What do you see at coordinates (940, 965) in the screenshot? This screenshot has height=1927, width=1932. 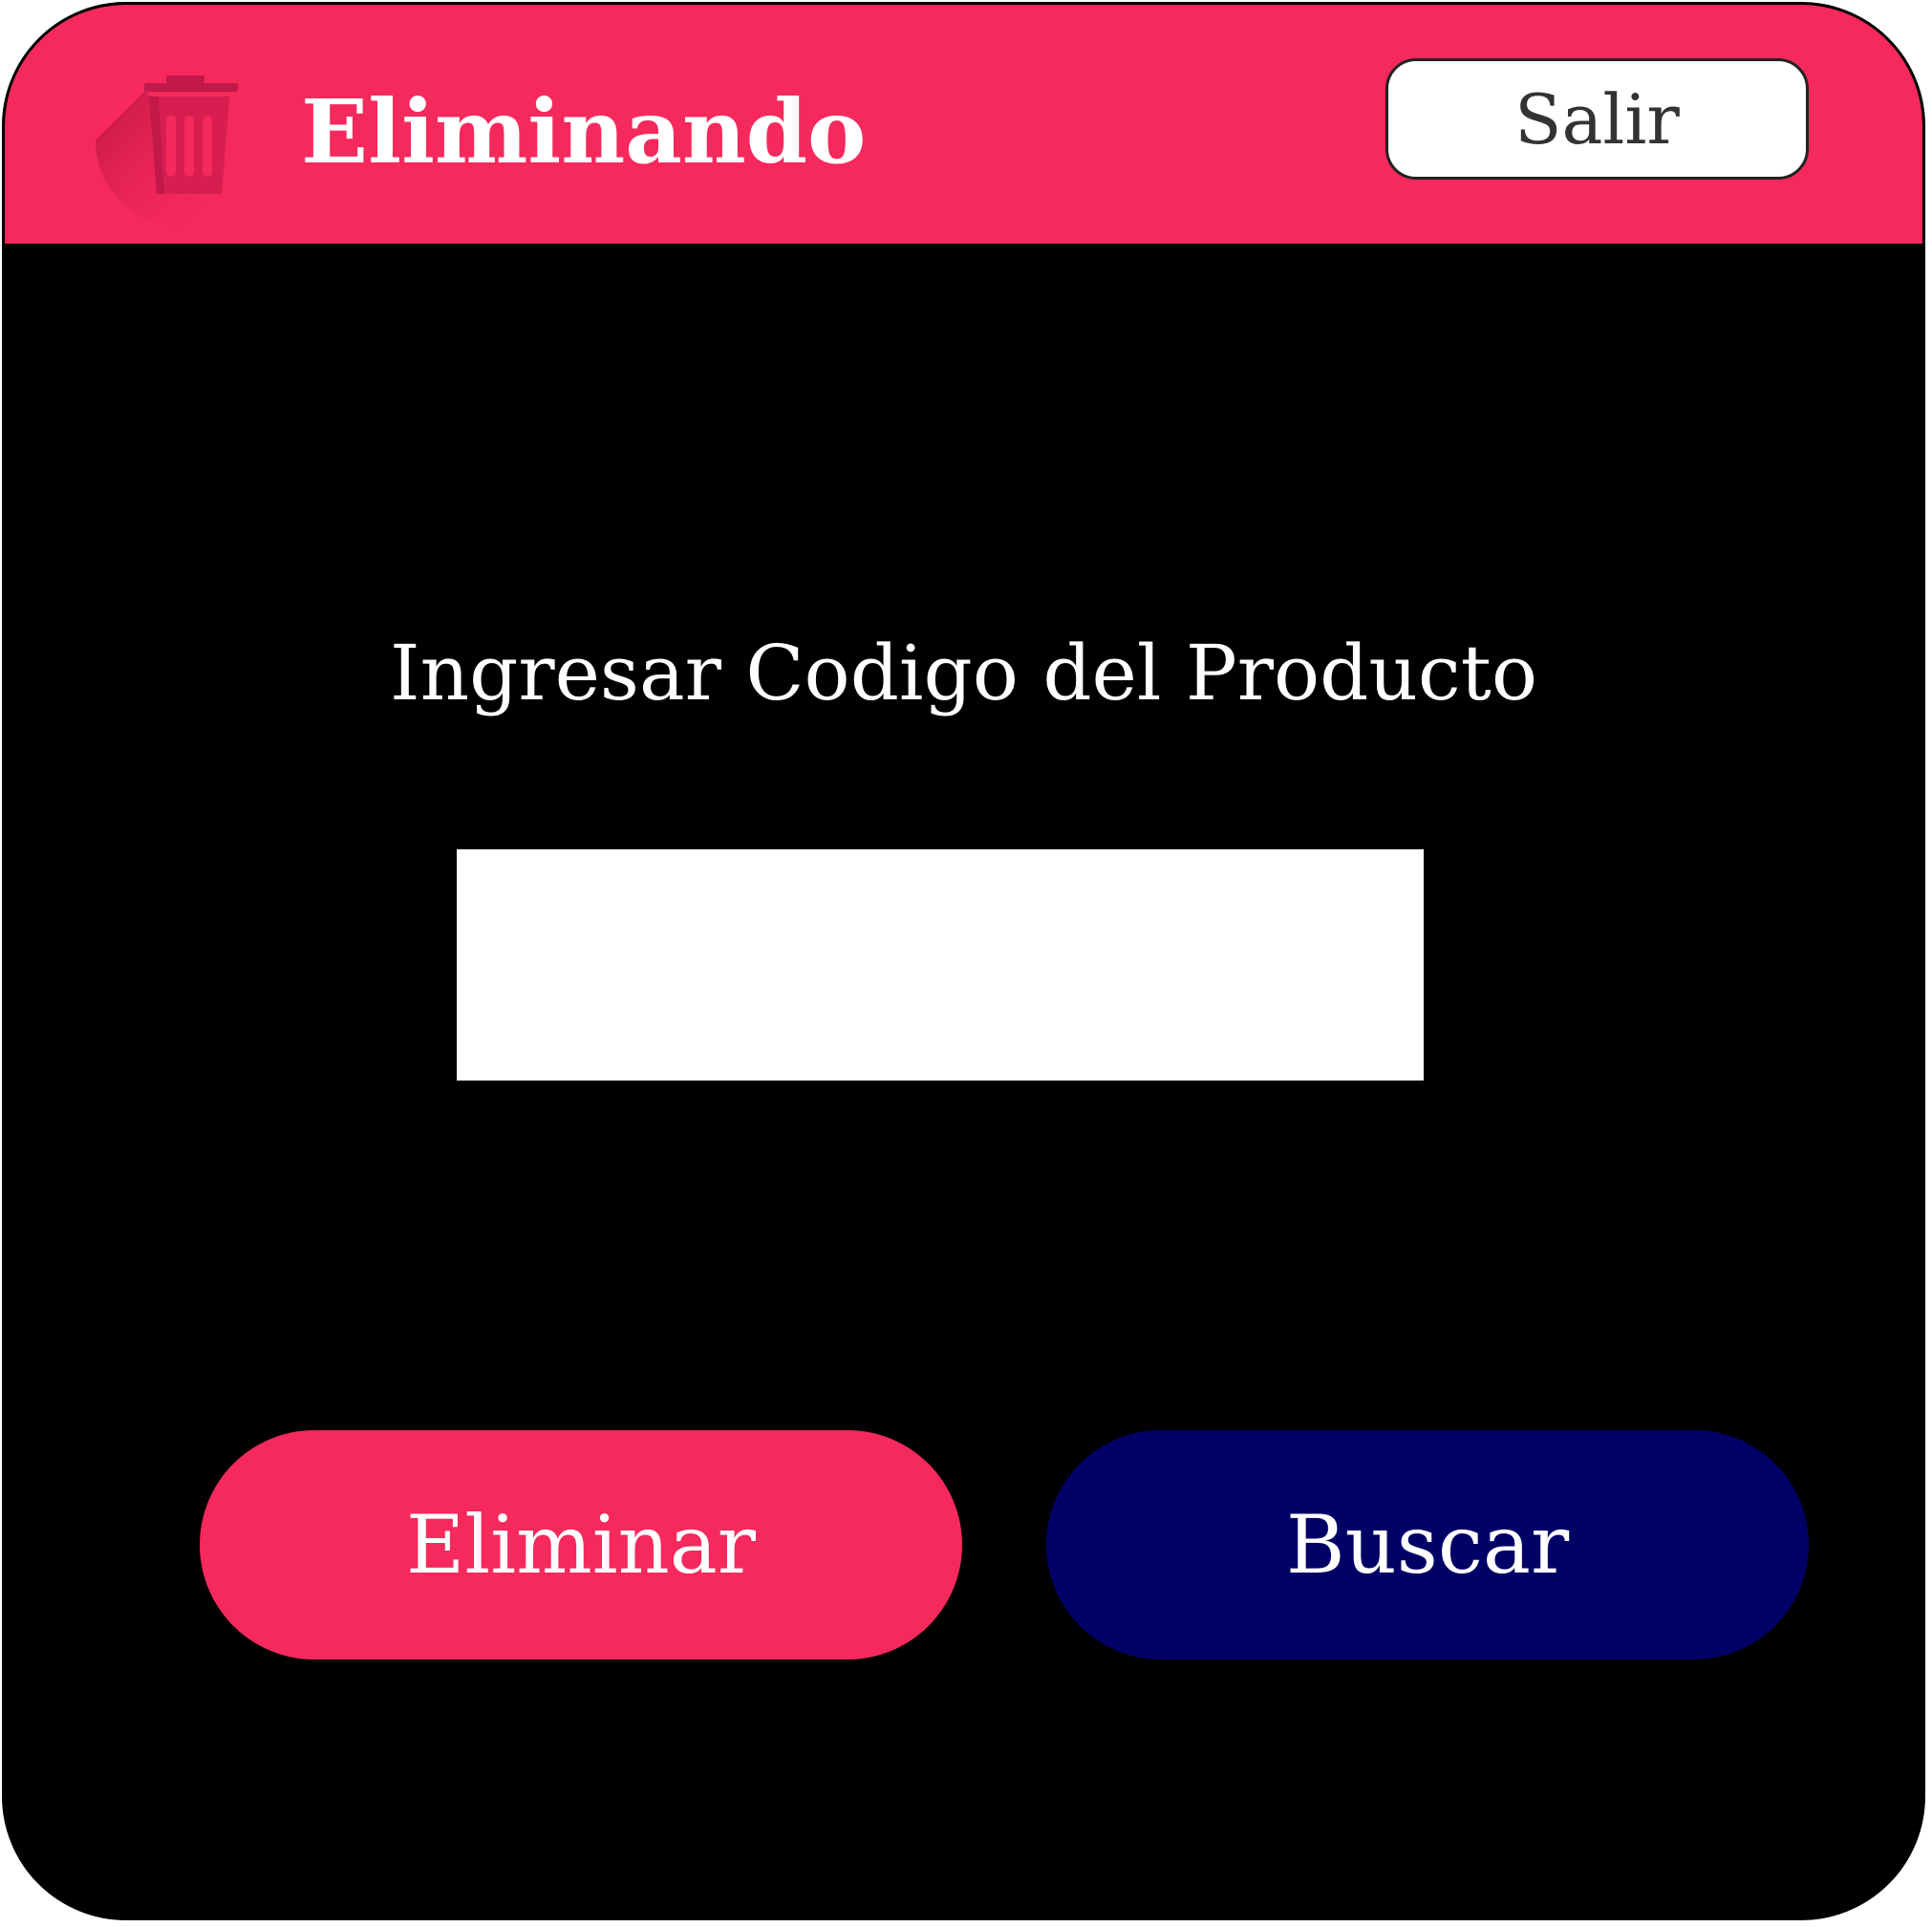 I see `product-code-input` at bounding box center [940, 965].